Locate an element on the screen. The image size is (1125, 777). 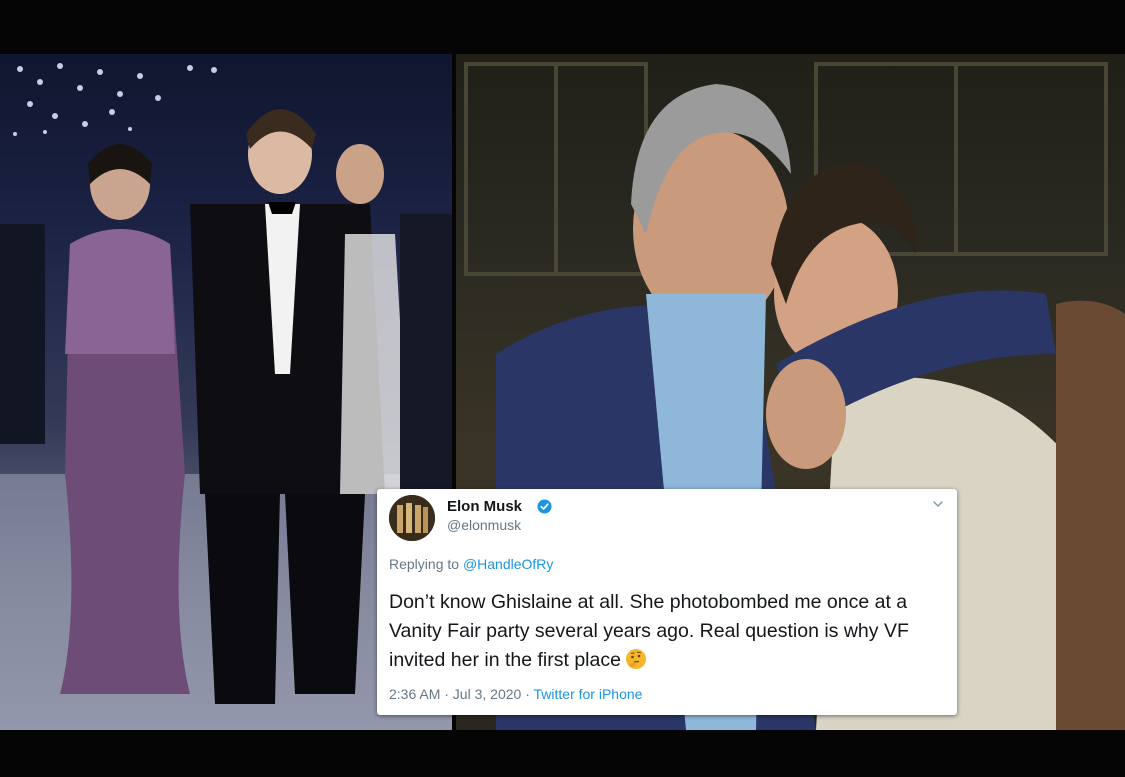
avatar is located at coordinates (412, 518).